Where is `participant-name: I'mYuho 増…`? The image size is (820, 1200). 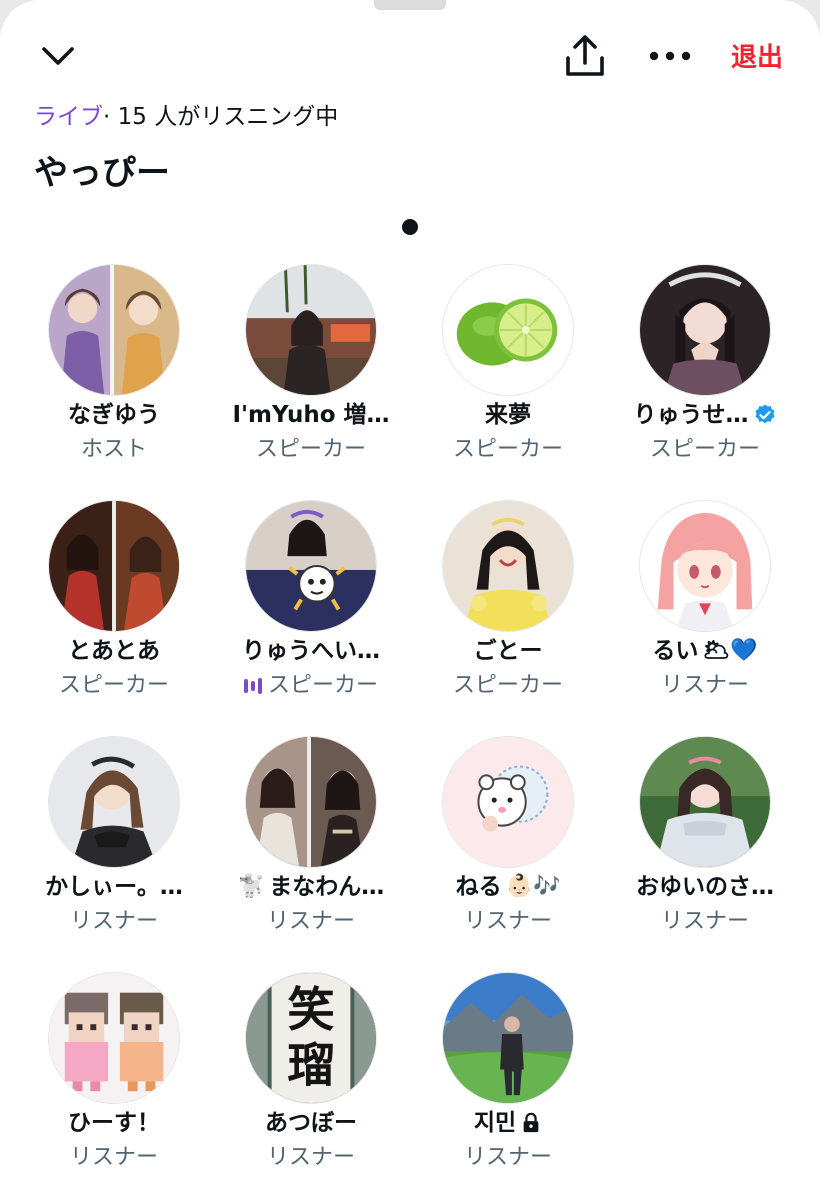
participant-name: I'mYuho 増… is located at coordinates (311, 415).